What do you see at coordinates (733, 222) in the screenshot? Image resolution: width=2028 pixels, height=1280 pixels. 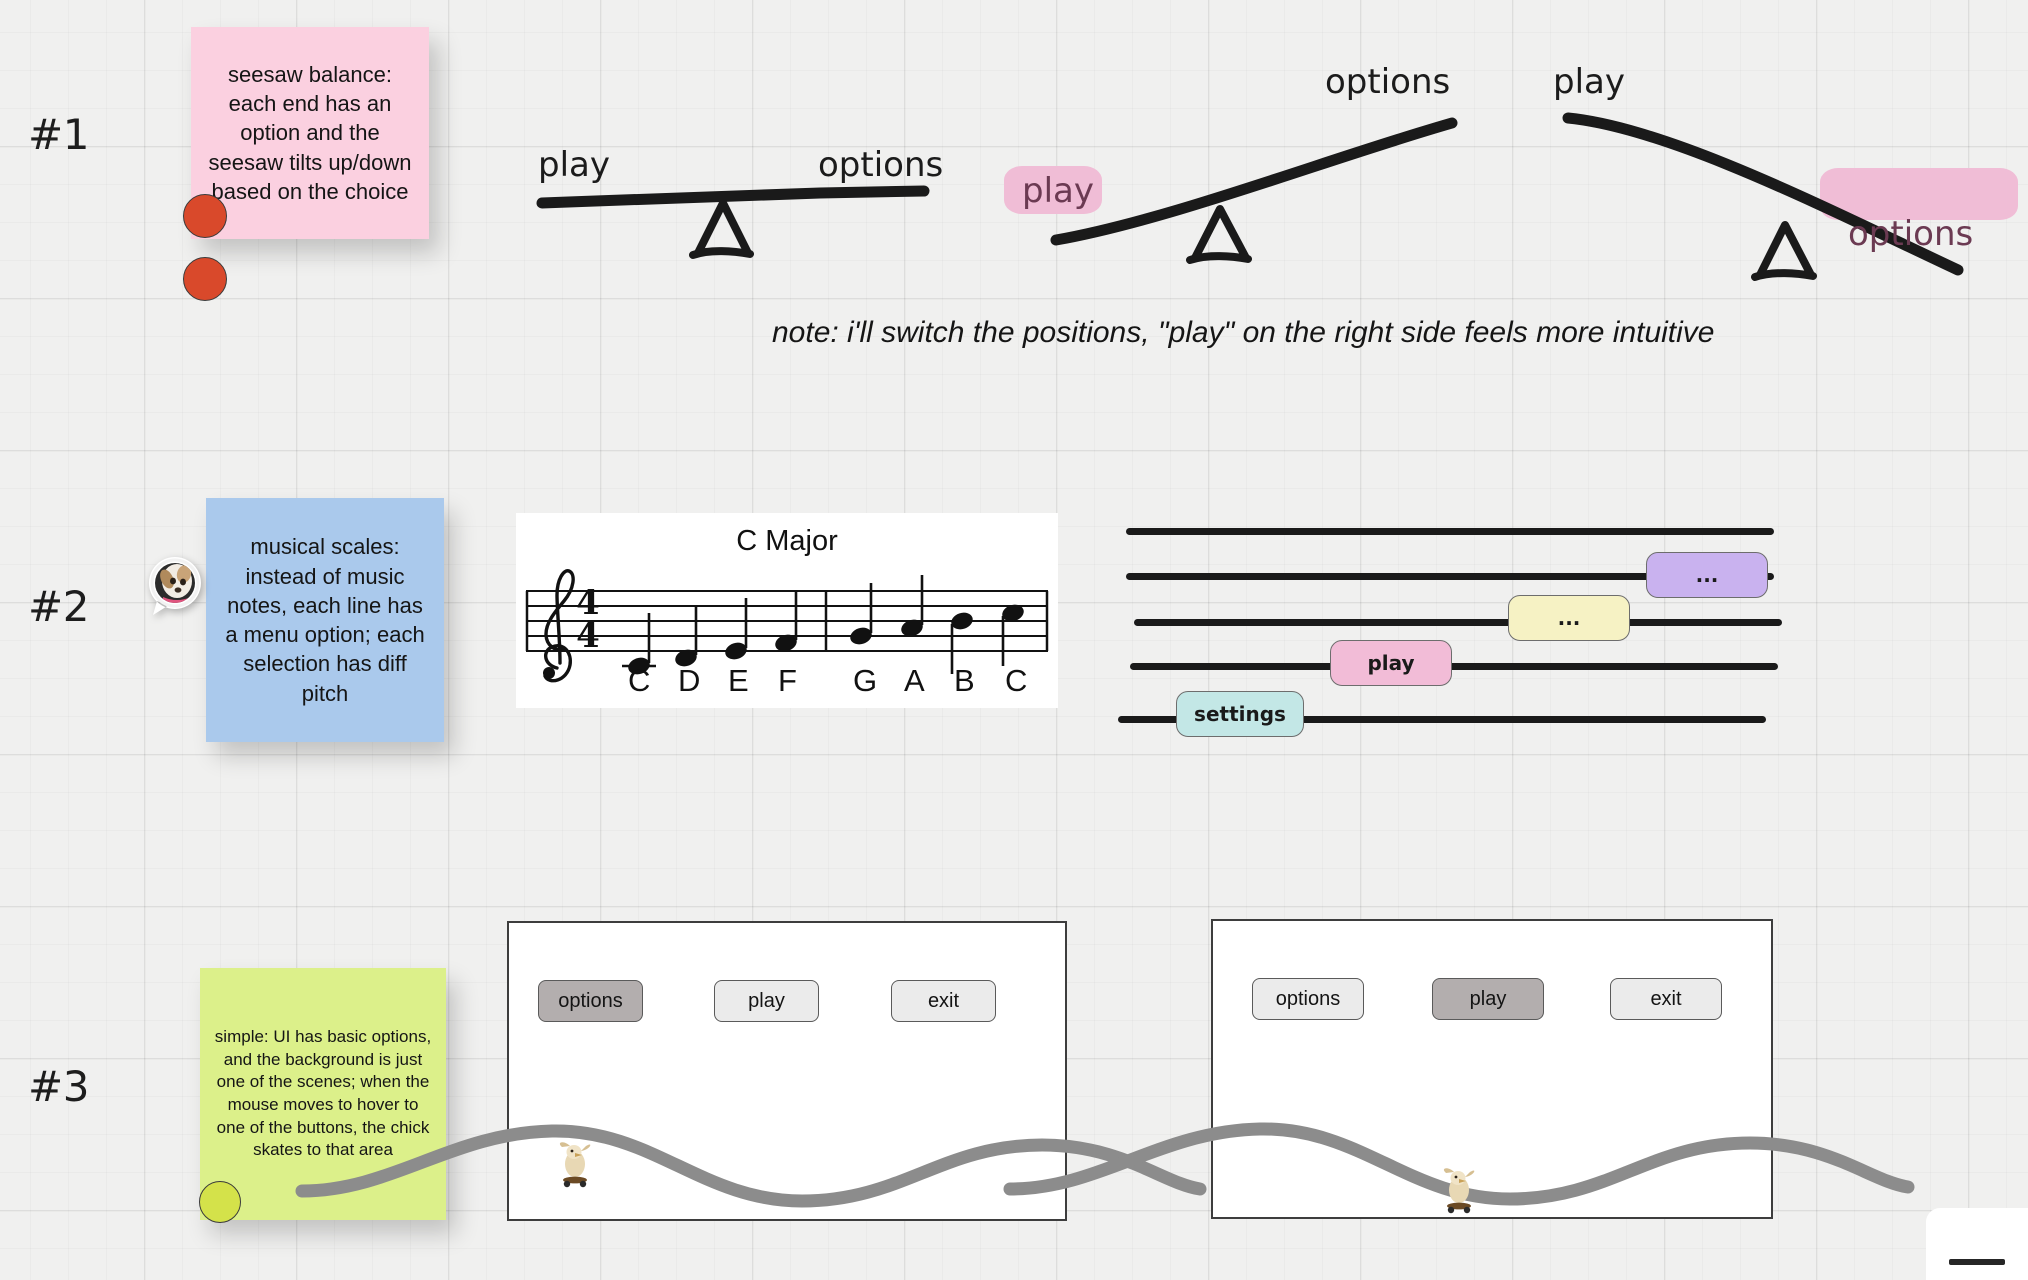 I see `seesaw-1-drawing` at bounding box center [733, 222].